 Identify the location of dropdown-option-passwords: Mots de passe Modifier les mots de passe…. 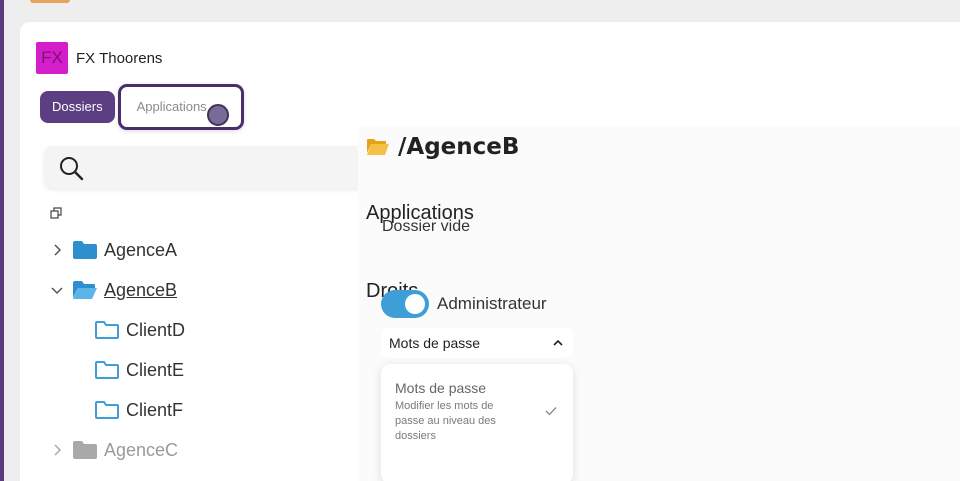
(477, 412).